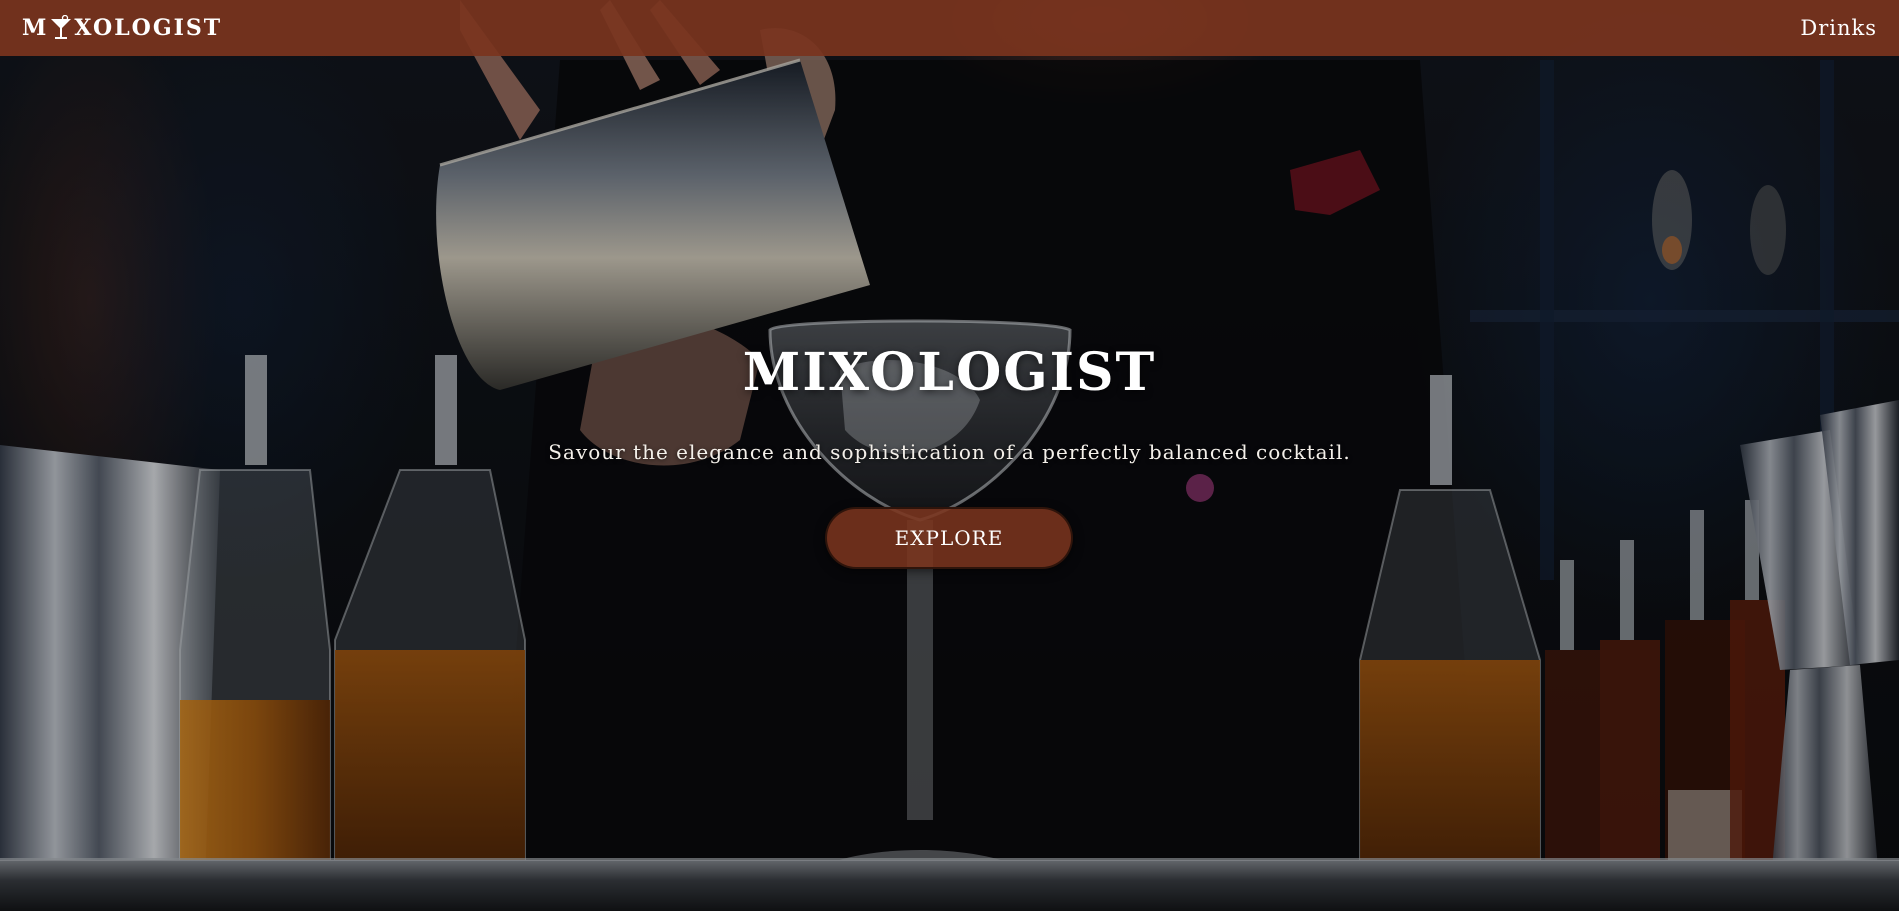 This screenshot has height=911, width=1899. What do you see at coordinates (148, 28) in the screenshot?
I see `brand-name-rest: XOLOGIST` at bounding box center [148, 28].